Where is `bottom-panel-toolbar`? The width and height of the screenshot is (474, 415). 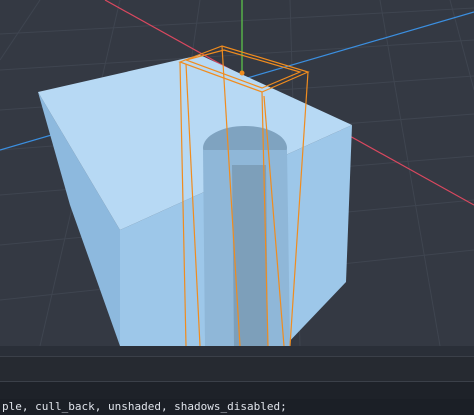 bottom-panel-toolbar is located at coordinates (237, 369).